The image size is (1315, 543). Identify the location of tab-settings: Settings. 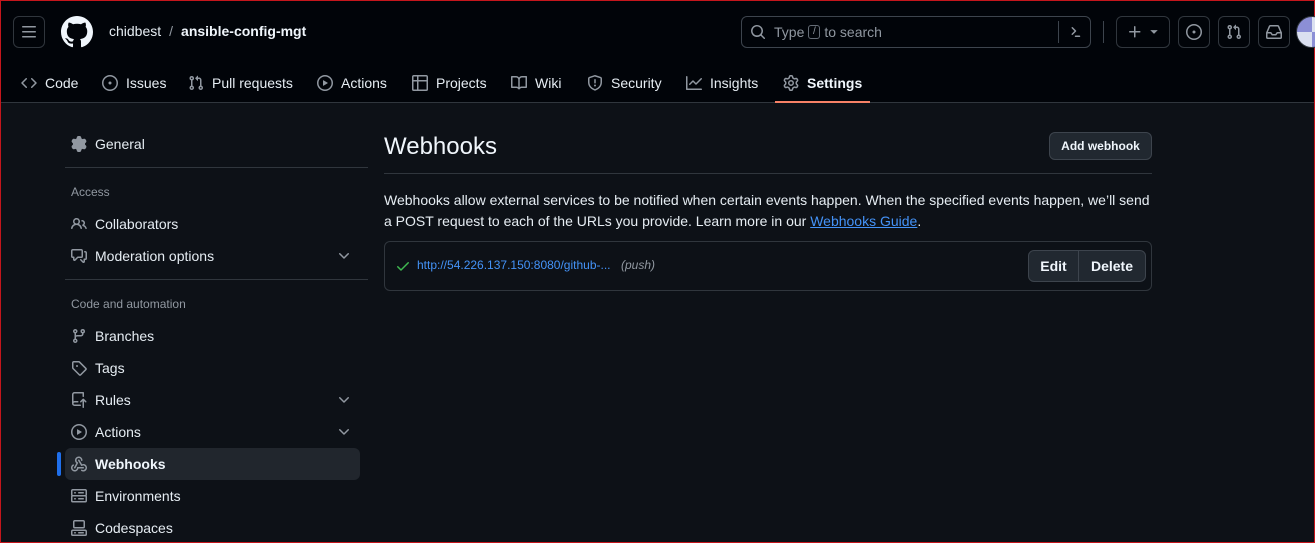
(822, 83).